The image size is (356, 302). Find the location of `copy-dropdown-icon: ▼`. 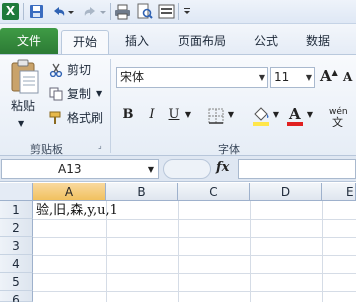

copy-dropdown-icon: ▼ is located at coordinates (99, 94).